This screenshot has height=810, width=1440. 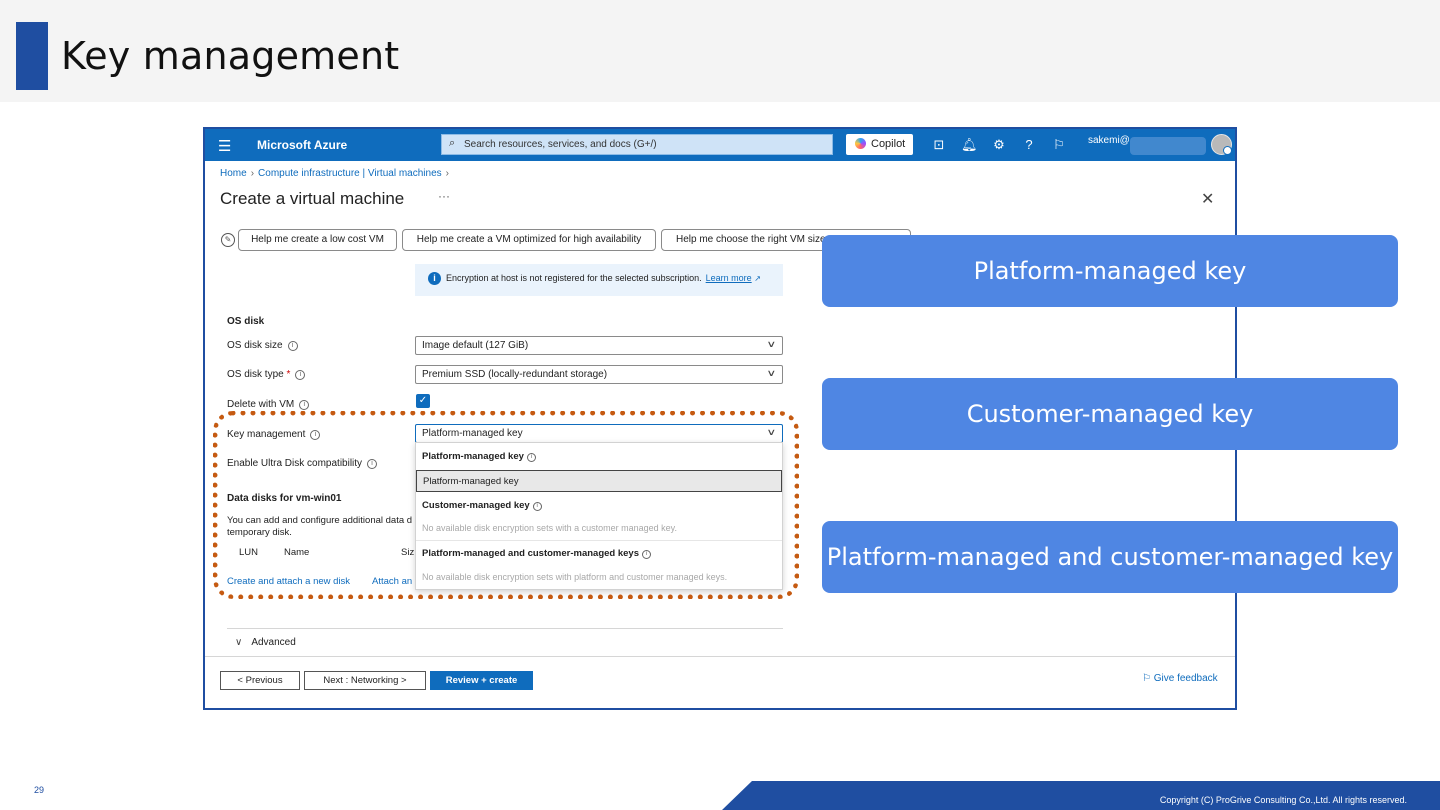 I want to click on copilot-icon, so click(x=860, y=143).